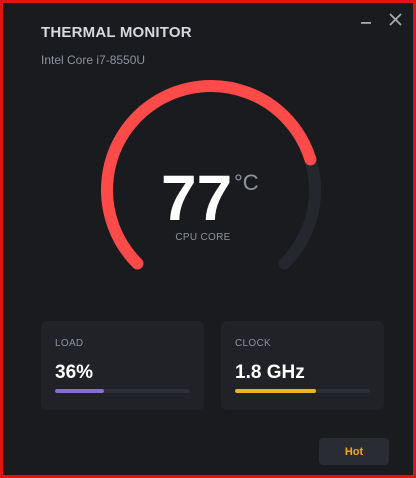 The image size is (416, 478). Describe the element at coordinates (275, 391) in the screenshot. I see `clock-bar-fill` at that location.